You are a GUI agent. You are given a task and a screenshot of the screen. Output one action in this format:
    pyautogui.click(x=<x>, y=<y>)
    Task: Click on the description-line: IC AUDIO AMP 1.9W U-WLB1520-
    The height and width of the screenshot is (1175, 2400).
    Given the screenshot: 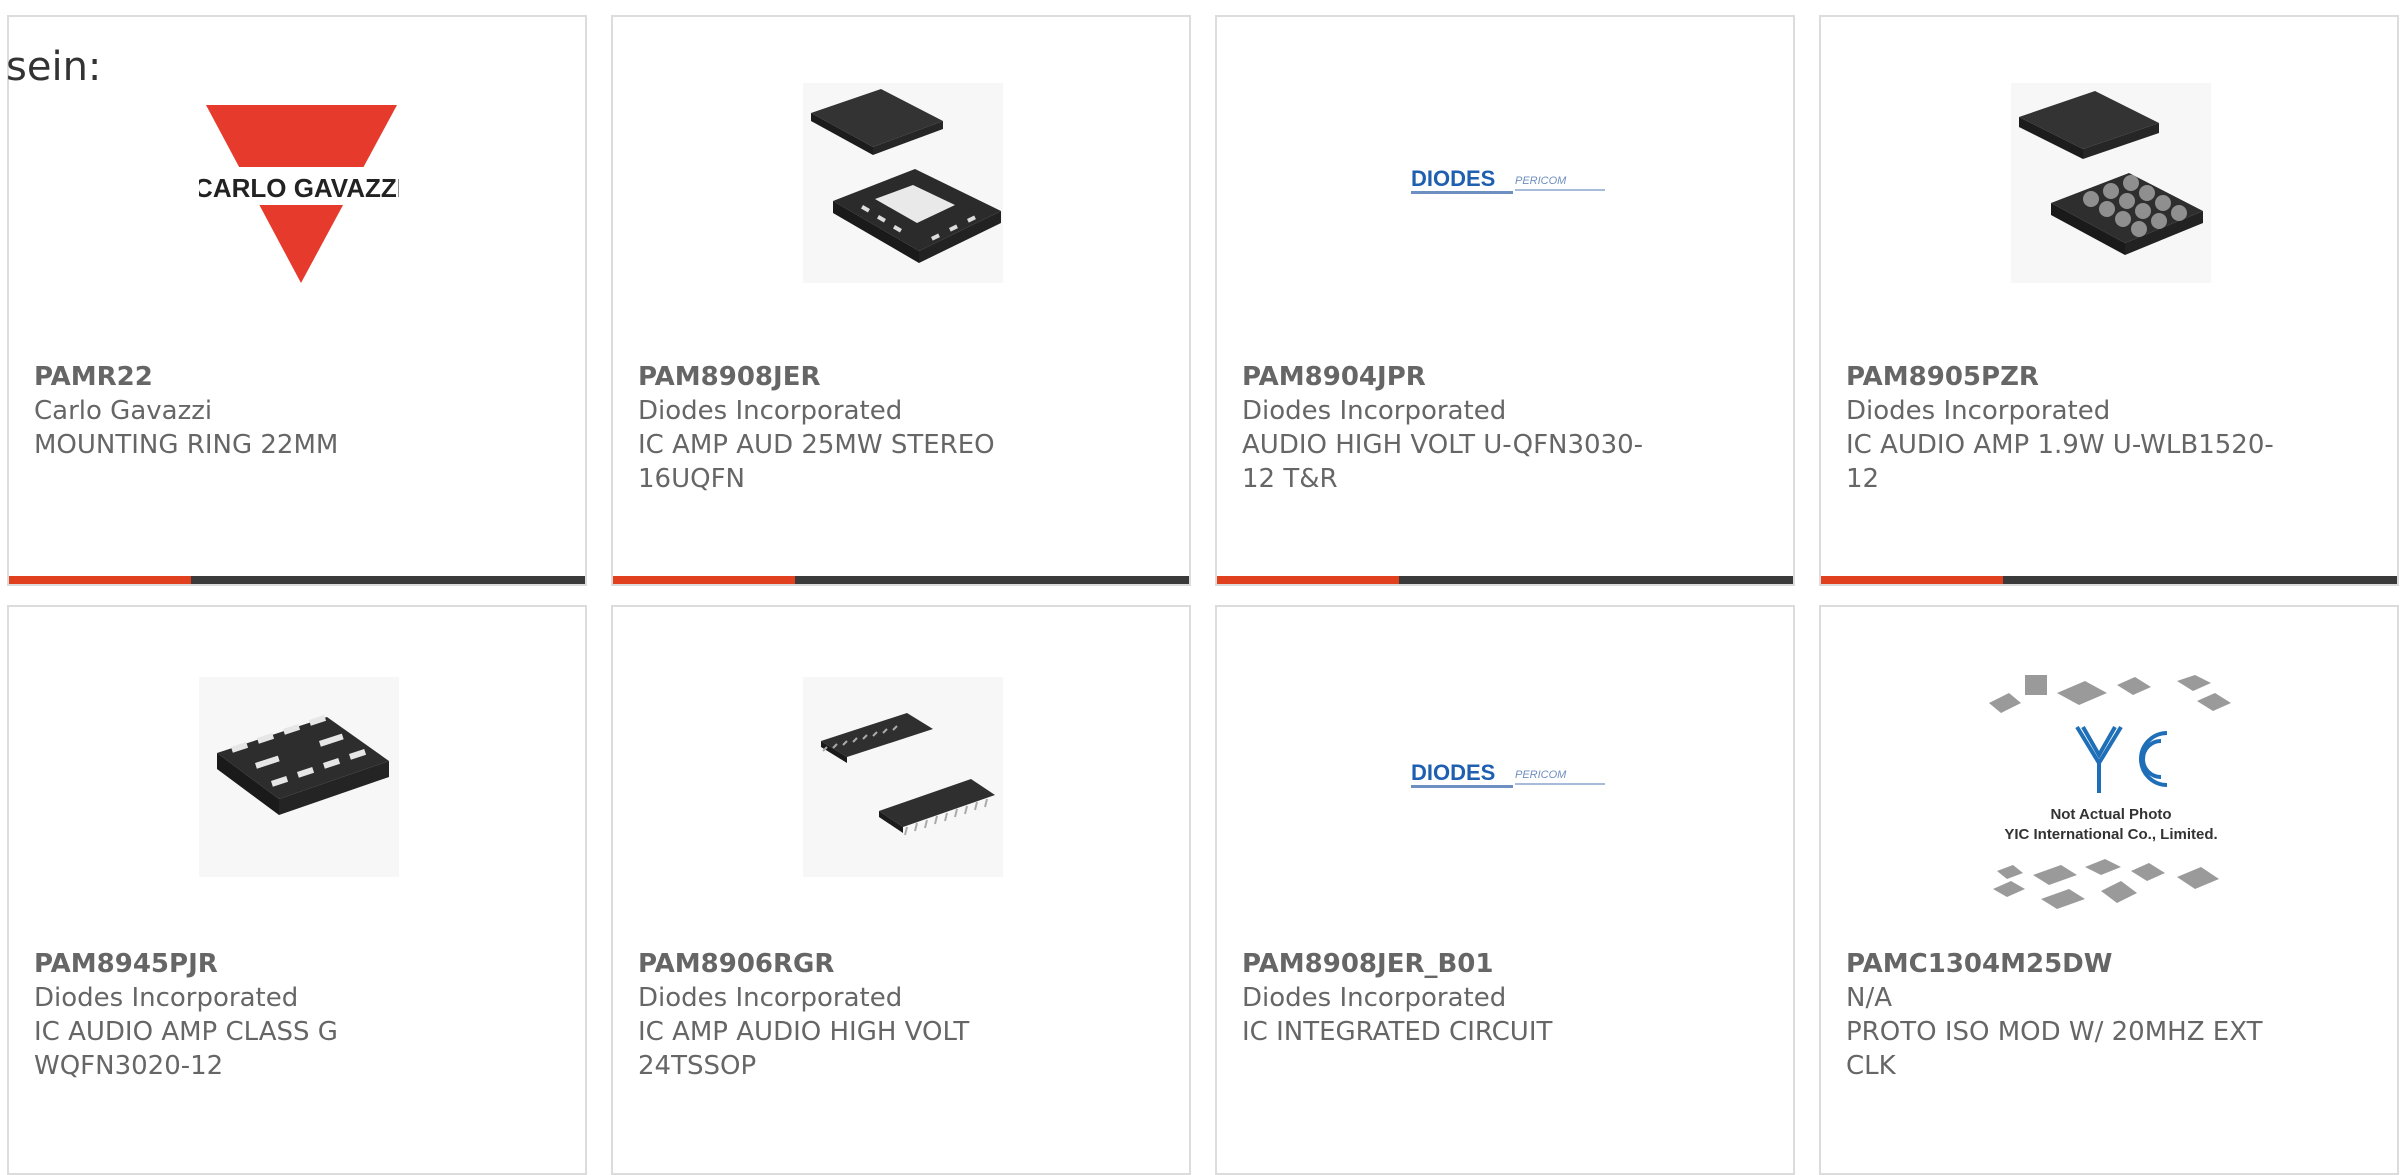 What is the action you would take?
    pyautogui.click(x=2060, y=445)
    